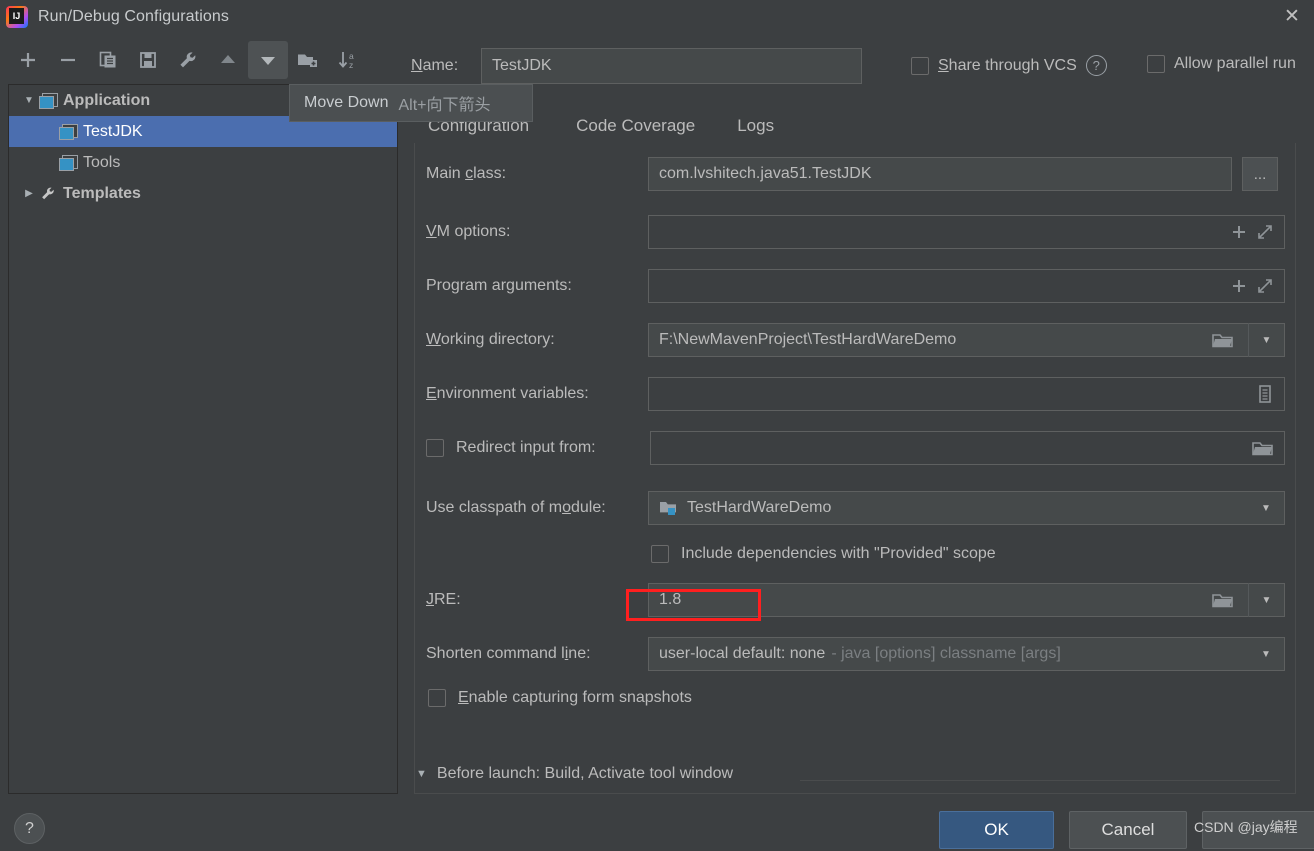 The image size is (1314, 851). Describe the element at coordinates (1292, 16) in the screenshot. I see `close-icon: ✕` at that location.